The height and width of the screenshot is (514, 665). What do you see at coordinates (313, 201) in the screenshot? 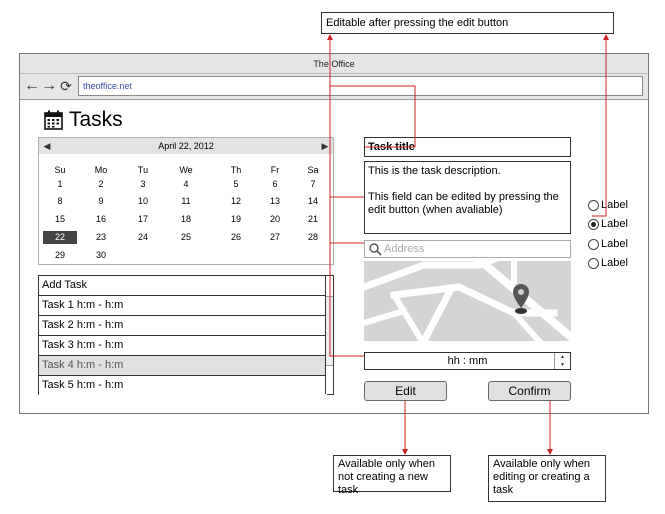
I see `calendar-day: 14` at bounding box center [313, 201].